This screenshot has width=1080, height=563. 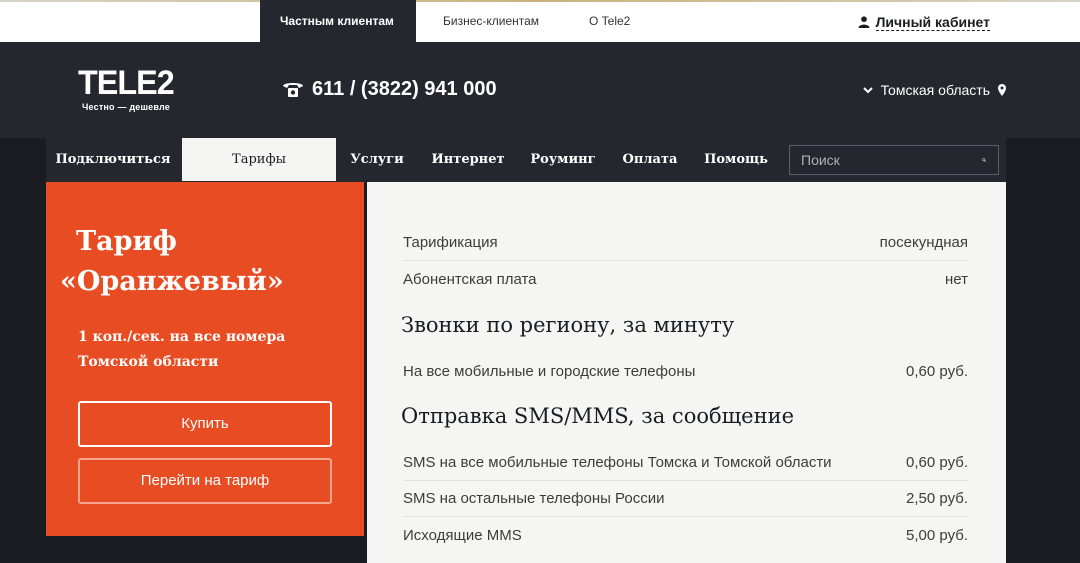 What do you see at coordinates (984, 160) in the screenshot?
I see `search-icon` at bounding box center [984, 160].